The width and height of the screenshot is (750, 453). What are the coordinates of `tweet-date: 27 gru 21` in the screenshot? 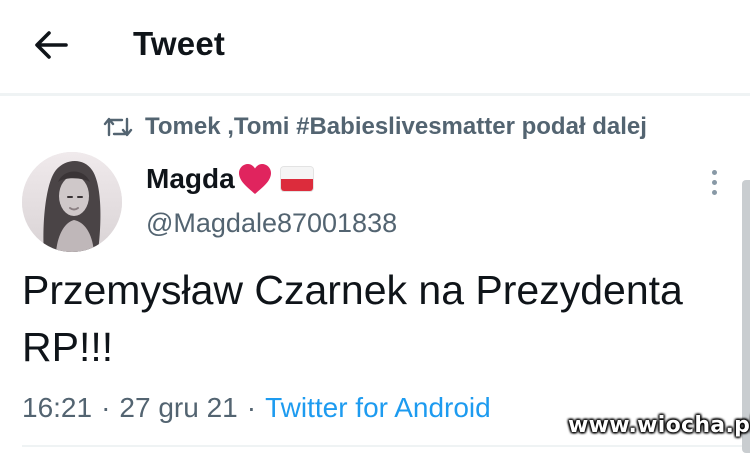 It's located at (178, 408).